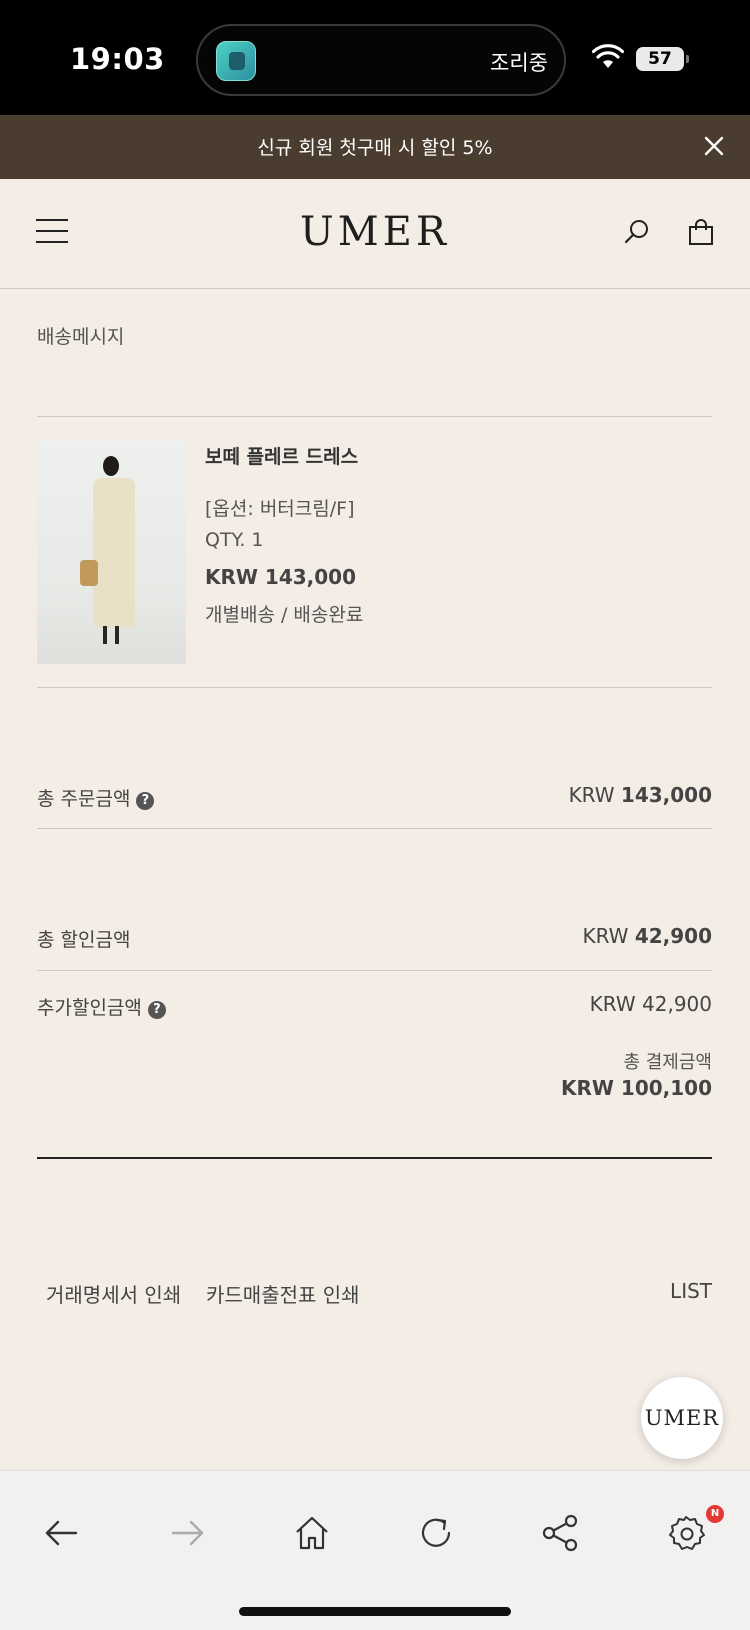  Describe the element at coordinates (691, 1291) in the screenshot. I see `list-link: LIST` at that location.